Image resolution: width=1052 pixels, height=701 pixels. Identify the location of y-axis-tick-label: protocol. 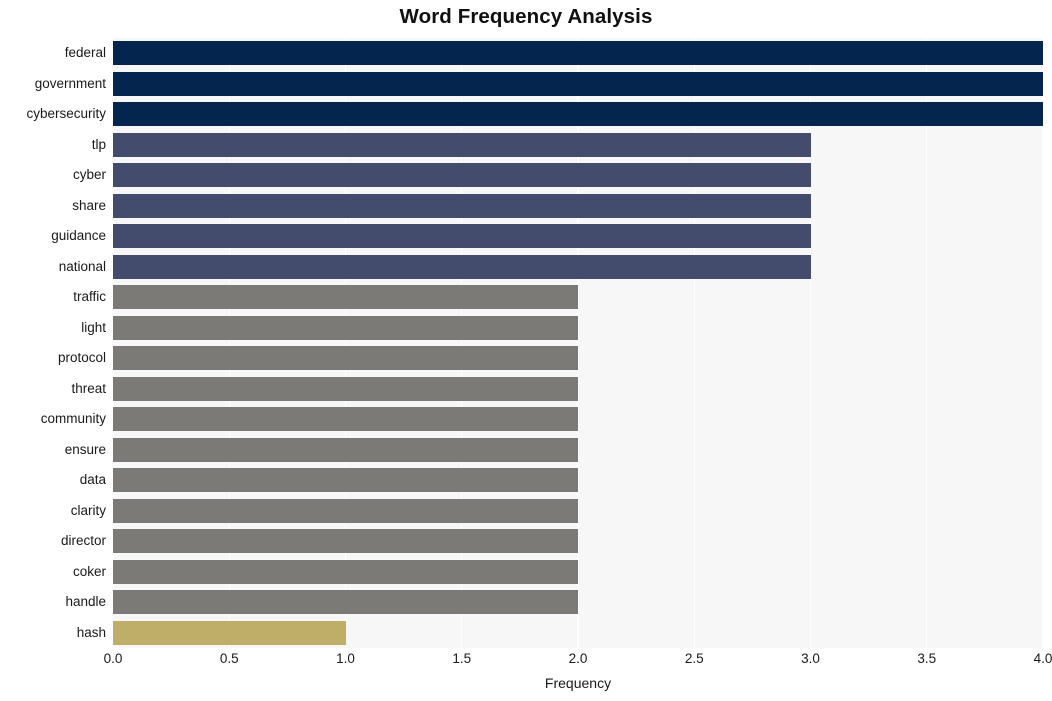
(81, 358).